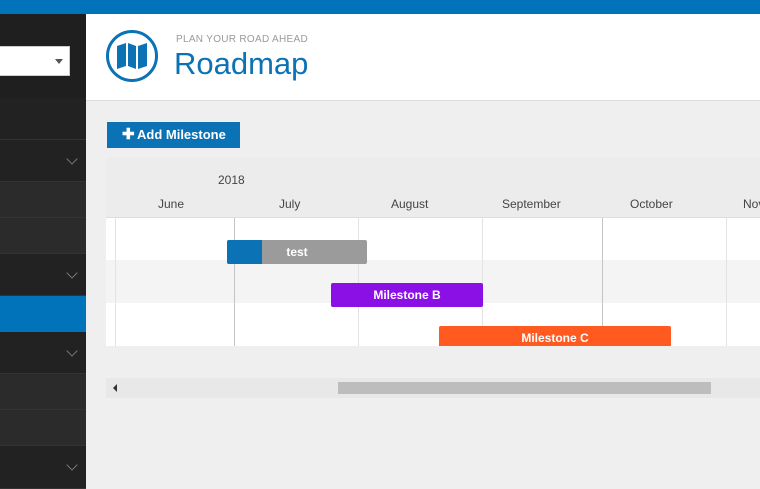  What do you see at coordinates (410, 204) in the screenshot?
I see `month-label: August` at bounding box center [410, 204].